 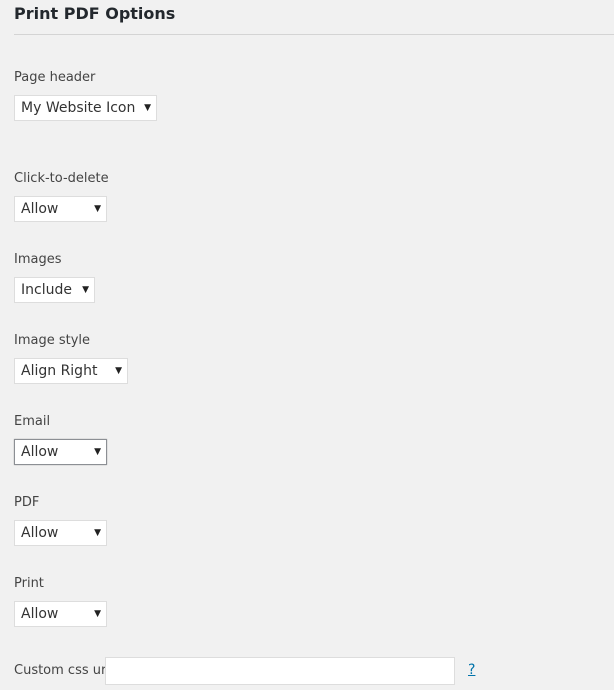 I want to click on image-style-selected-value: Align Right, so click(x=59, y=371).